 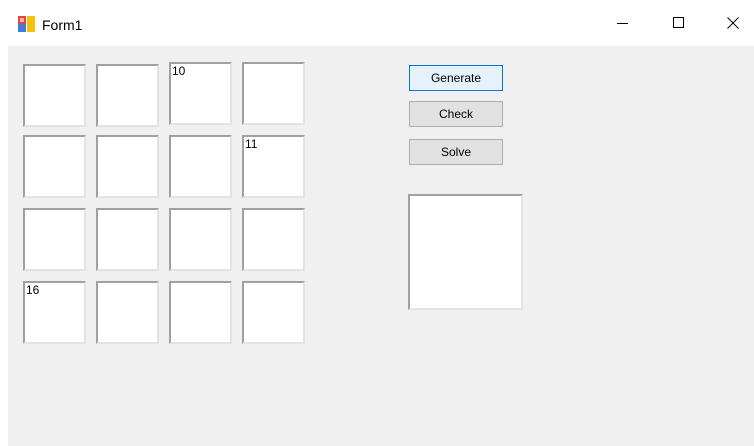 What do you see at coordinates (62, 25) in the screenshot?
I see `window-title: Form1` at bounding box center [62, 25].